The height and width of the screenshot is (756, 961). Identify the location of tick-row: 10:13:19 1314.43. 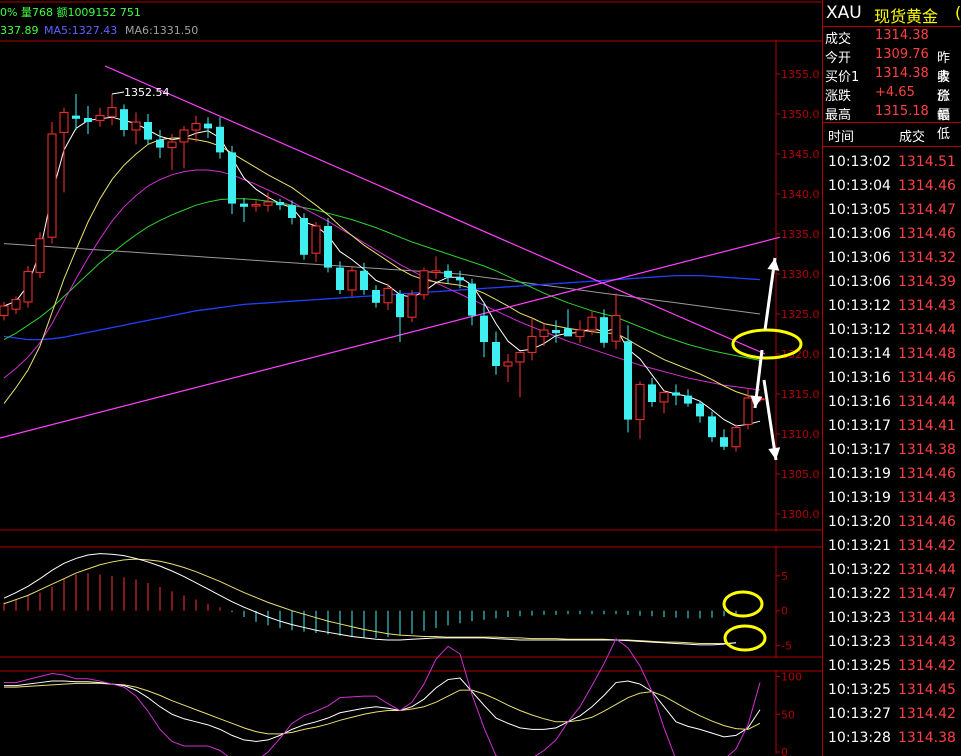
(892, 498).